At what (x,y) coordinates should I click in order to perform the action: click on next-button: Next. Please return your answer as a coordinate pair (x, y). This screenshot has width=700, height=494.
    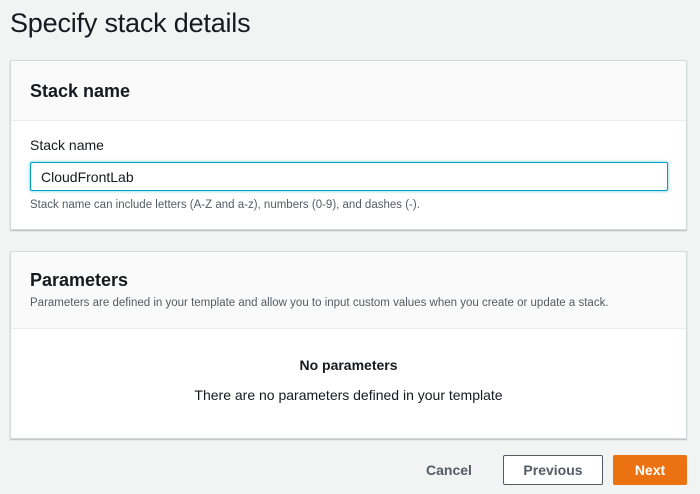
    Looking at the image, I should click on (650, 470).